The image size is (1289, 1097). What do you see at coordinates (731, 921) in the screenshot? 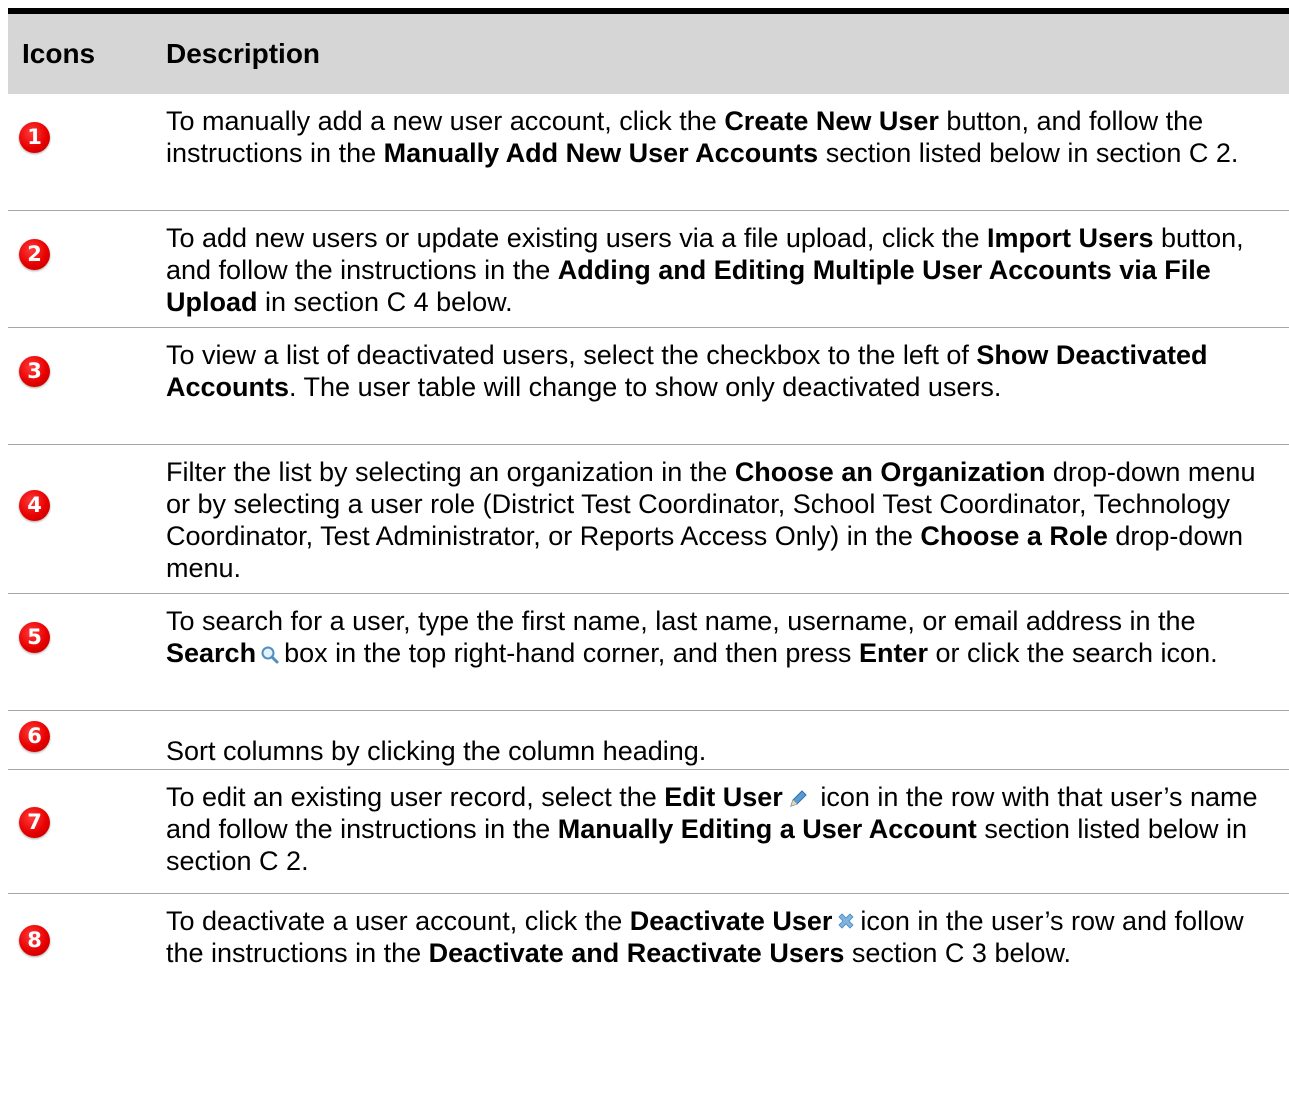
I see `bold-term: Deactivate User` at bounding box center [731, 921].